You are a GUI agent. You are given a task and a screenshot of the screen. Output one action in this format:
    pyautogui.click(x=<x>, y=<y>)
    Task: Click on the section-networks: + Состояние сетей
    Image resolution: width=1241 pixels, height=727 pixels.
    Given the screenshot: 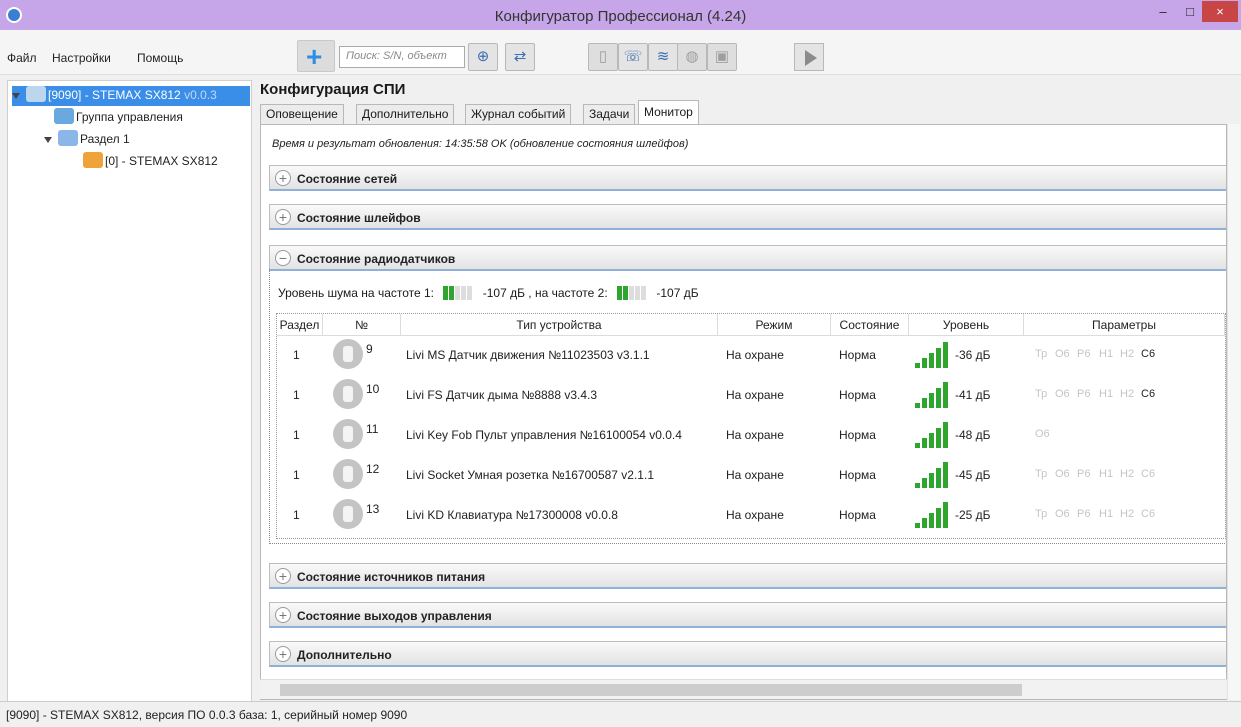 What is the action you would take?
    pyautogui.click(x=747, y=178)
    